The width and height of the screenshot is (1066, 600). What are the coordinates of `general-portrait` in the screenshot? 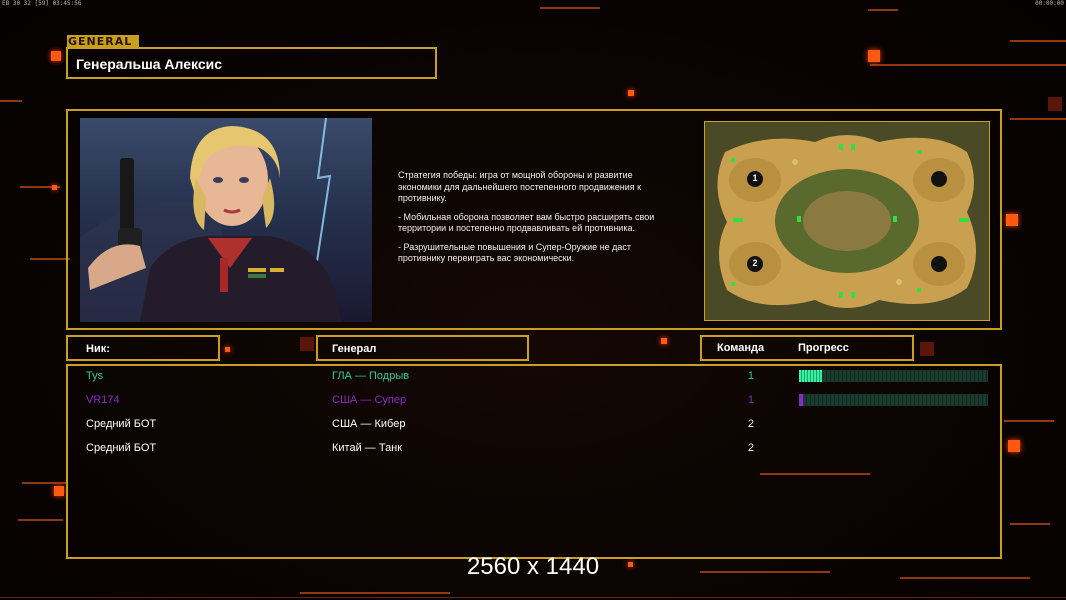 It's located at (226, 220).